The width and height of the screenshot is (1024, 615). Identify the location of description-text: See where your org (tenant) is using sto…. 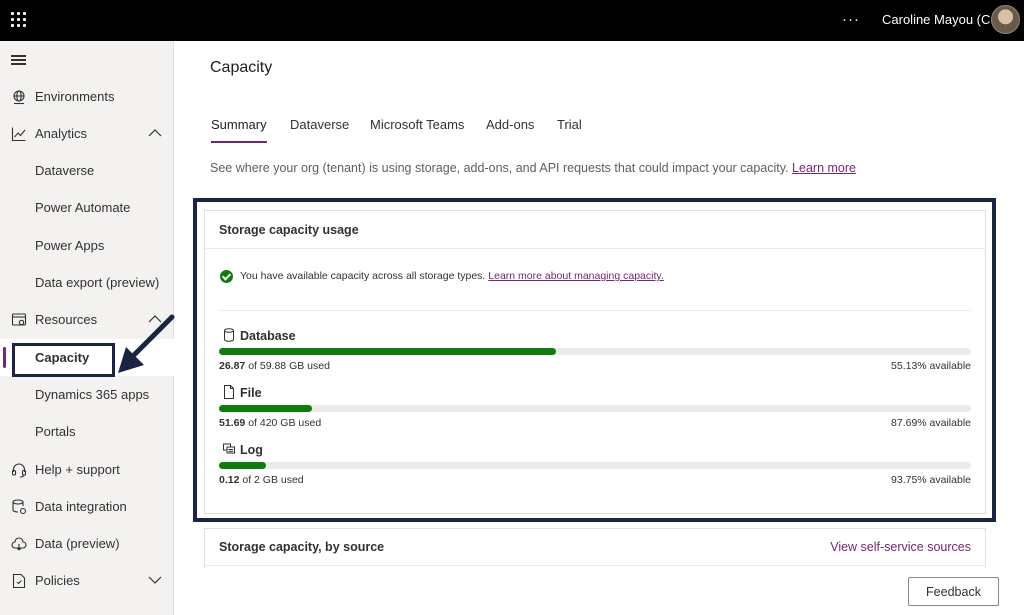
(499, 168).